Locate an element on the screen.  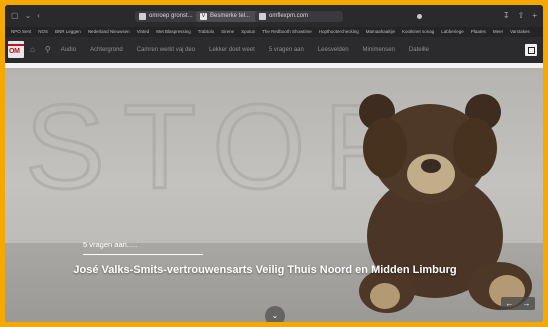
slider-controls: ← → is located at coordinates (518, 303).